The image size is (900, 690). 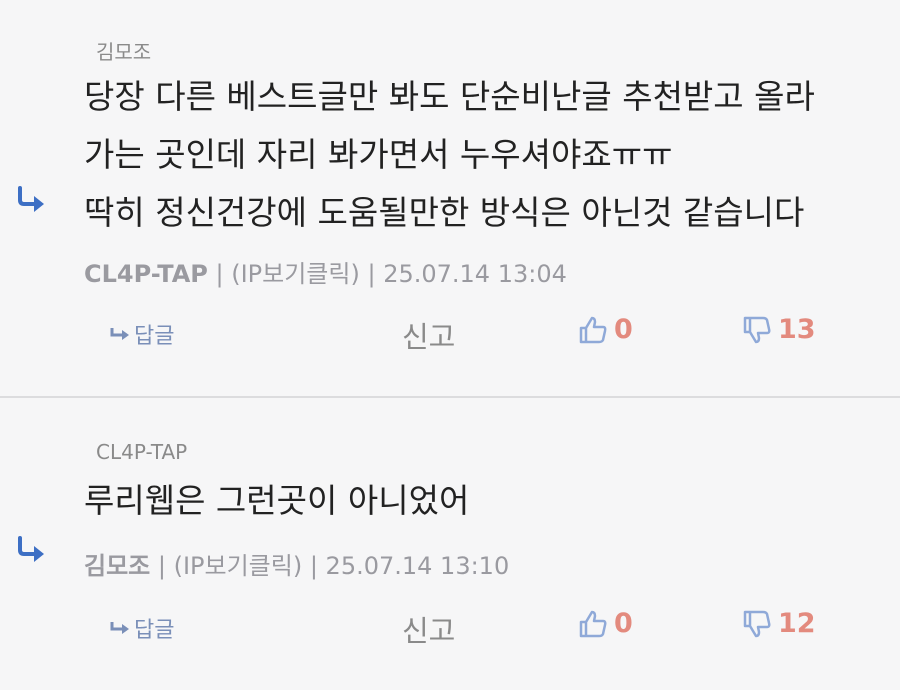 What do you see at coordinates (444, 212) in the screenshot?
I see `comment-line: 딱히 정신건강에 도움될만한 방식은 아닌것 같습니다` at bounding box center [444, 212].